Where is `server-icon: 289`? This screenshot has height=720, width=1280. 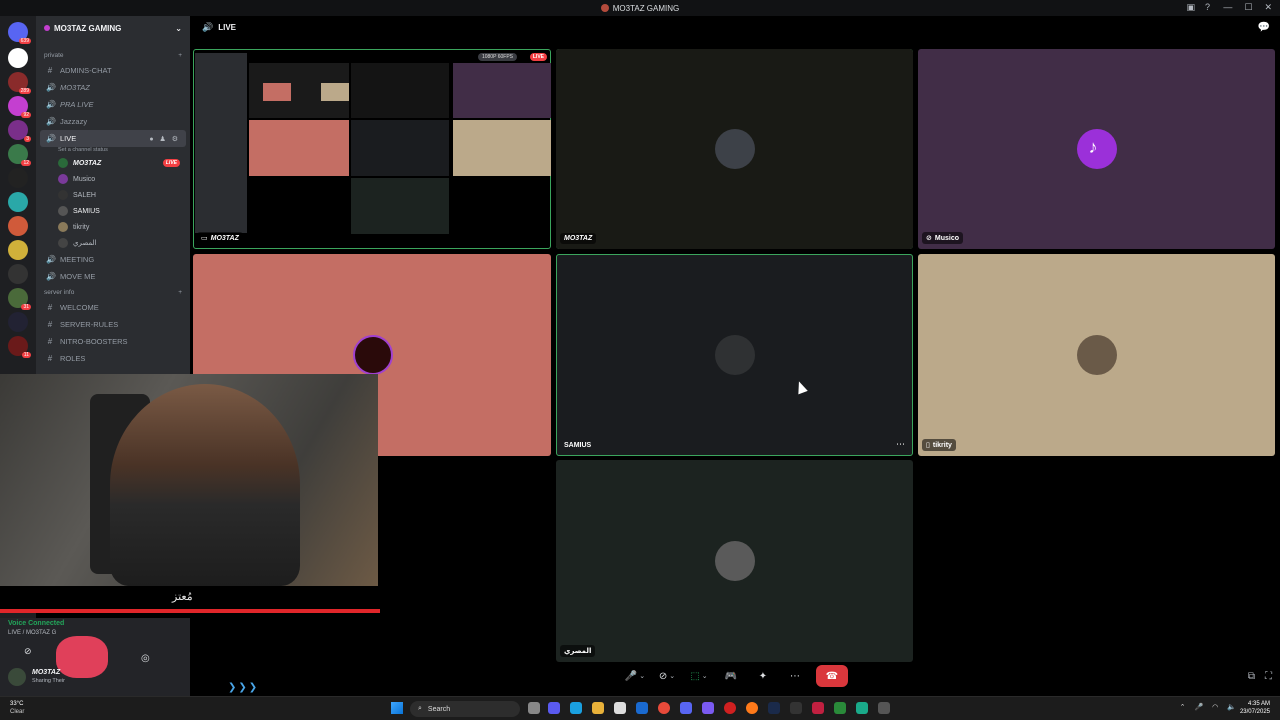 server-icon: 289 is located at coordinates (19, 83).